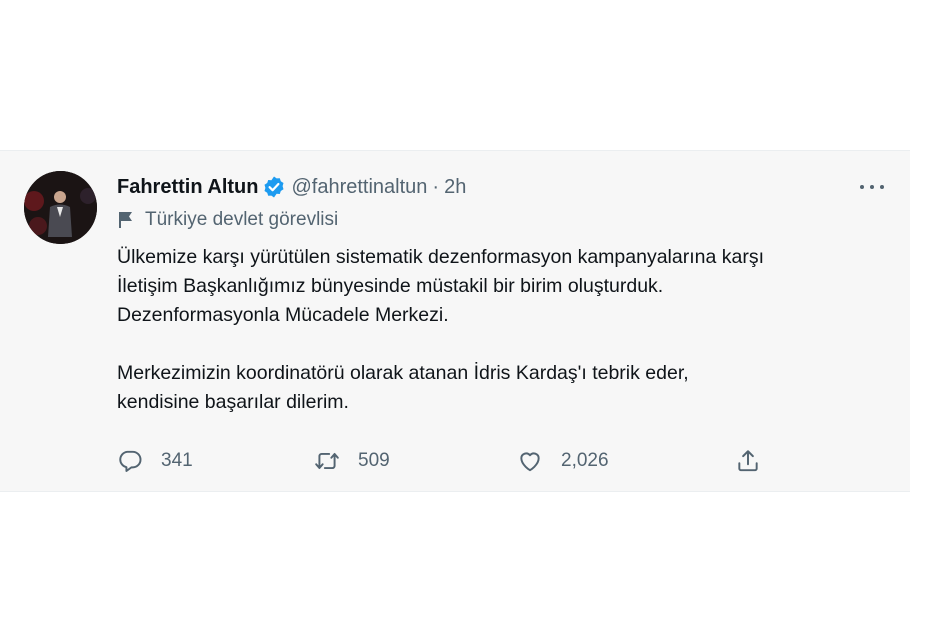 Image resolution: width=925 pixels, height=630 pixels. What do you see at coordinates (187, 187) in the screenshot?
I see `author-name: Fahrettin Altun` at bounding box center [187, 187].